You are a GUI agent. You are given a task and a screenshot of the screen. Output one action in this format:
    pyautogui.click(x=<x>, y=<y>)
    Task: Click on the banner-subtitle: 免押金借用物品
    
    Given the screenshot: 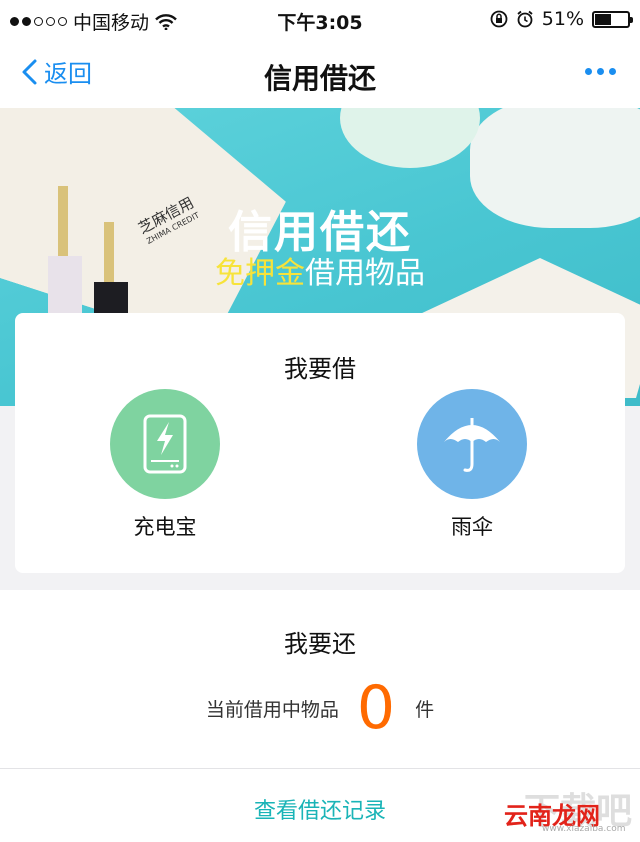 What is the action you would take?
    pyautogui.click(x=320, y=270)
    